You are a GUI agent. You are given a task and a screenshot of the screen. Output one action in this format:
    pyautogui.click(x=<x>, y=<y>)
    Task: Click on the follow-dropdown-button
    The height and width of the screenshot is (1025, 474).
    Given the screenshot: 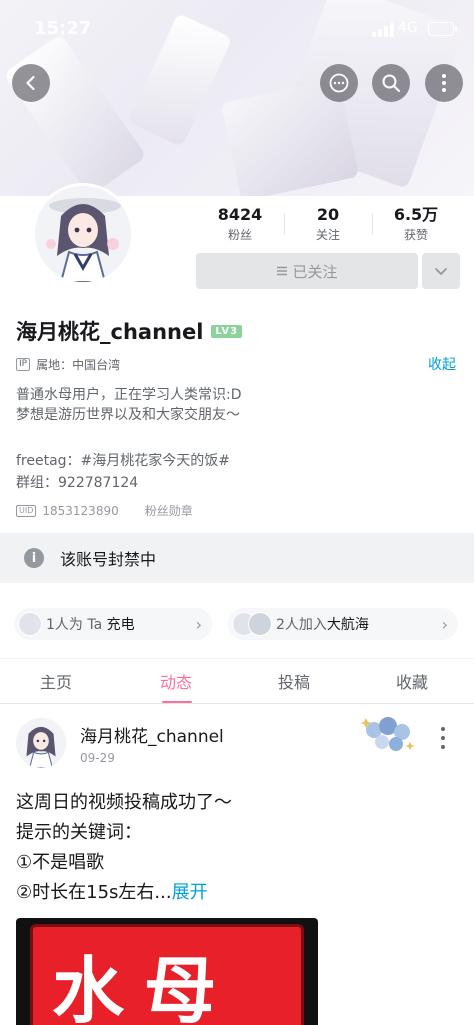 What is the action you would take?
    pyautogui.click(x=441, y=271)
    